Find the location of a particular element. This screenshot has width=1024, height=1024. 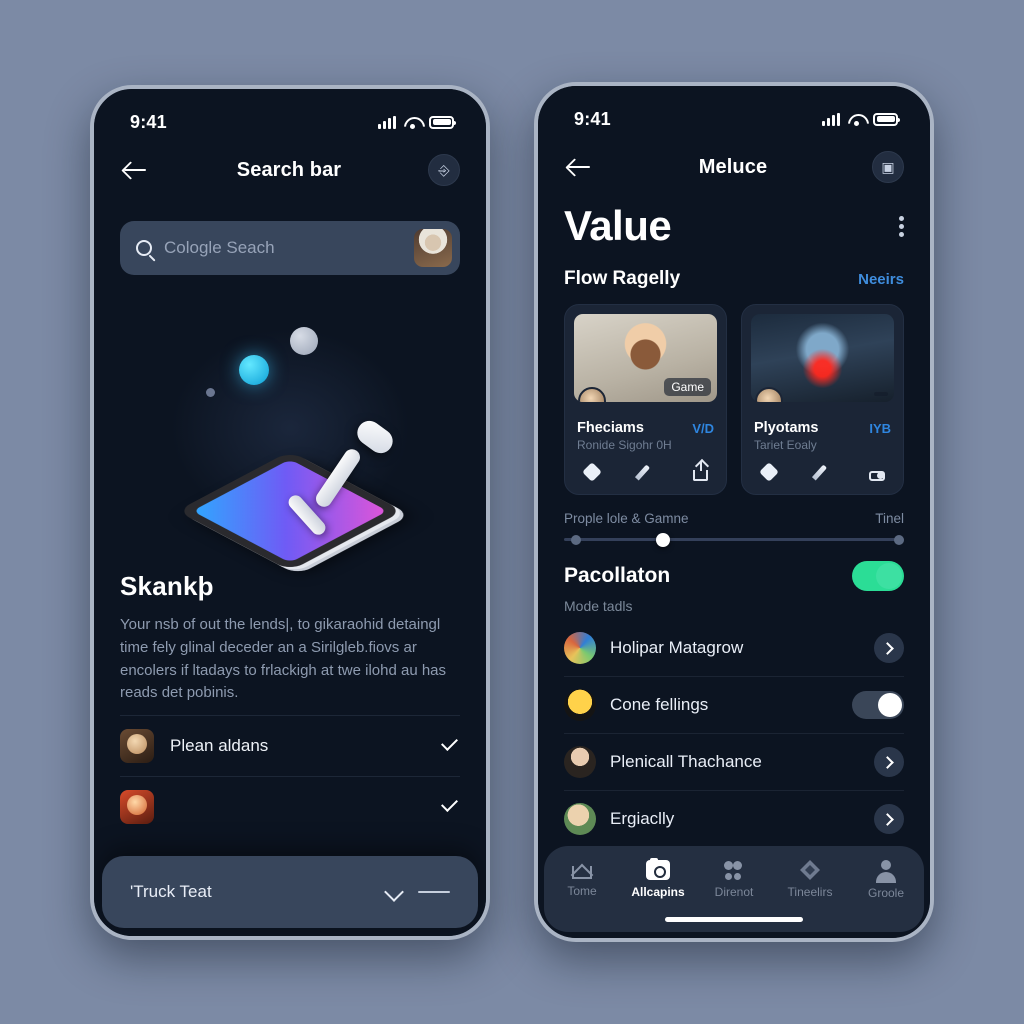

tab-tineelirs: Tineelirs is located at coordinates (810, 878).